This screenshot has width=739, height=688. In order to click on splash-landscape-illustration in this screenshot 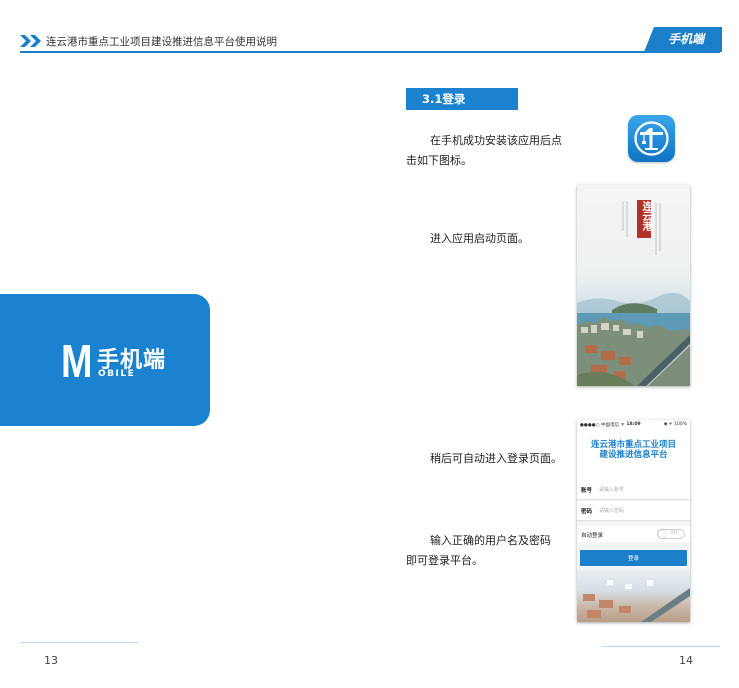, I will do `click(633, 293)`.